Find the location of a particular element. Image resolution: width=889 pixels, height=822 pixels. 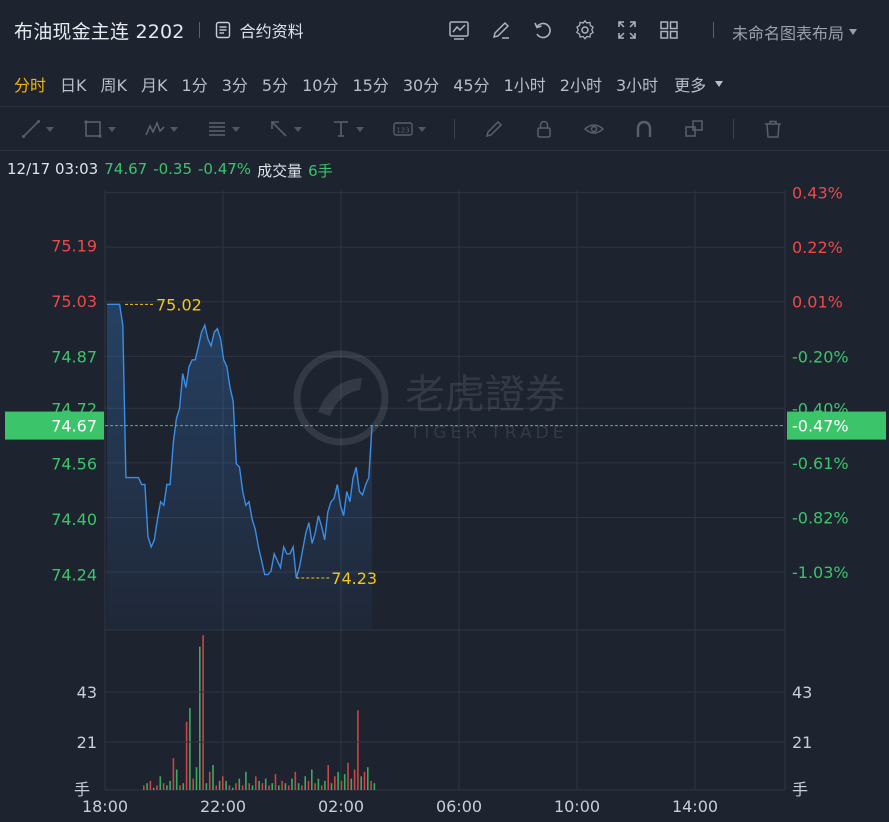

arrow-tool-icon is located at coordinates (285, 129).